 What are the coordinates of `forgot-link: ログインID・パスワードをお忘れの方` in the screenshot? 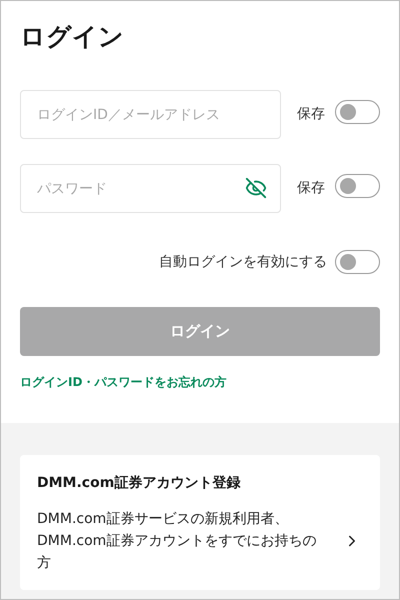 It's located at (123, 382).